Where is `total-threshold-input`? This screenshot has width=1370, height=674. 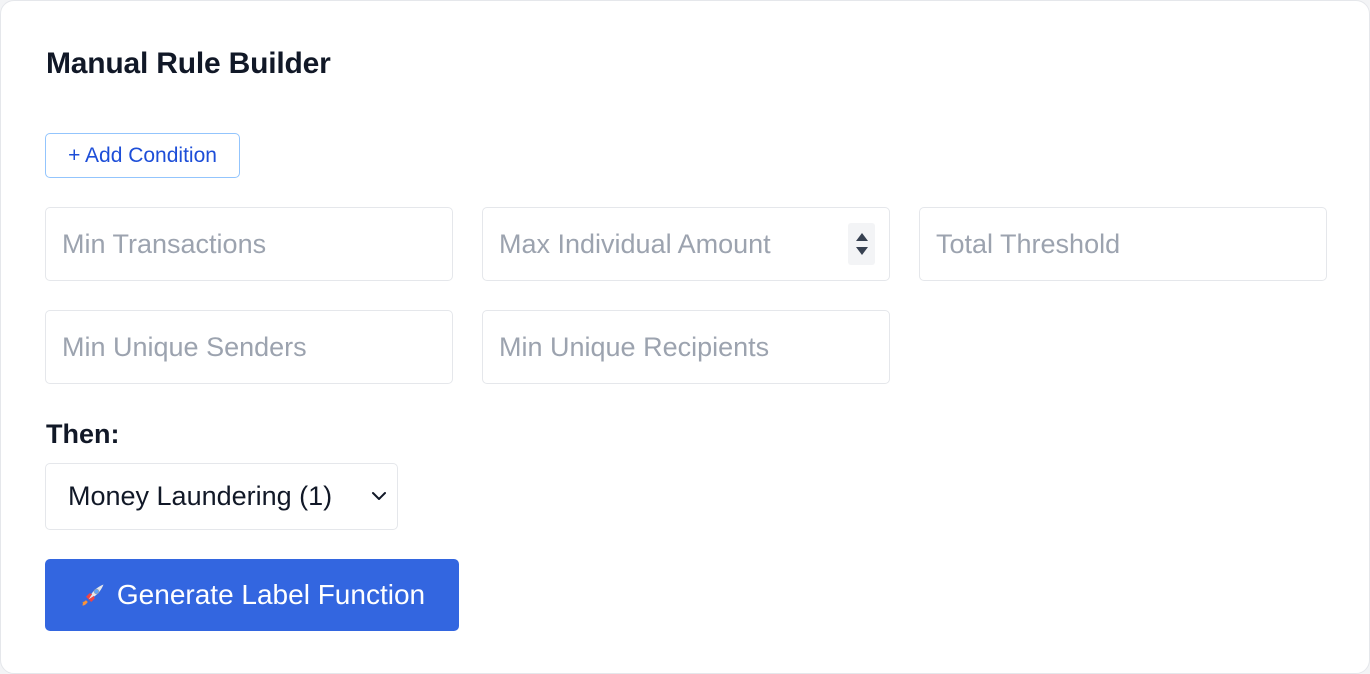
total-threshold-input is located at coordinates (1123, 244).